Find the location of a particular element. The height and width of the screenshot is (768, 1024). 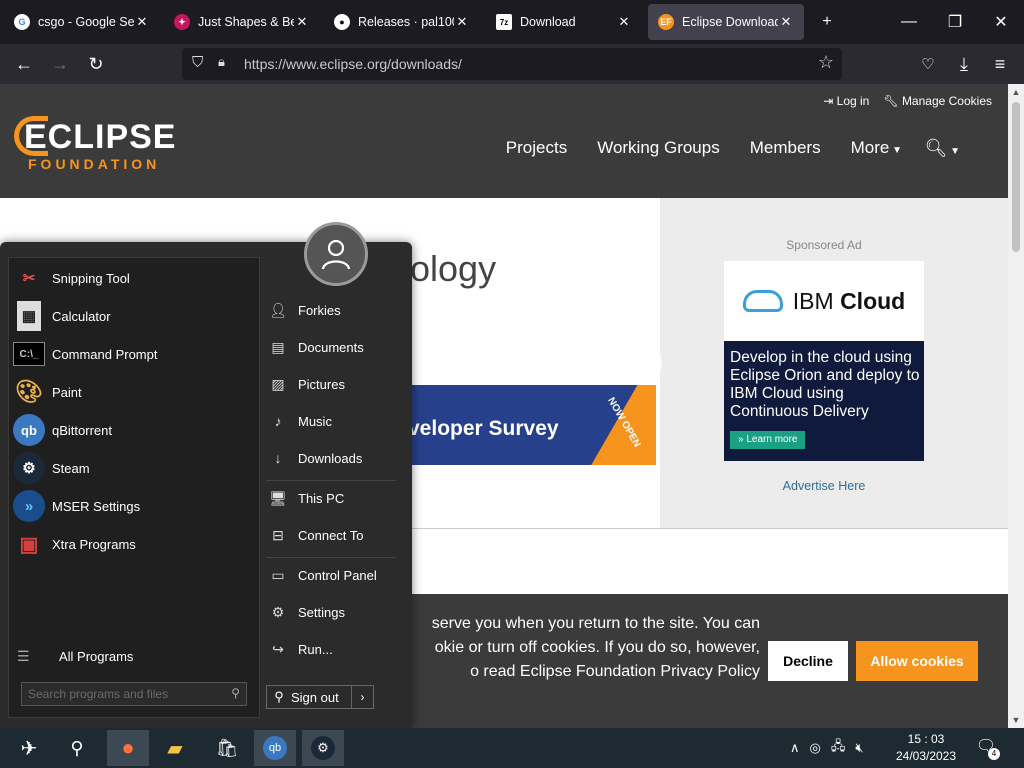

program-snipping-tool: ✂ Snipping Tool is located at coordinates (133, 278).